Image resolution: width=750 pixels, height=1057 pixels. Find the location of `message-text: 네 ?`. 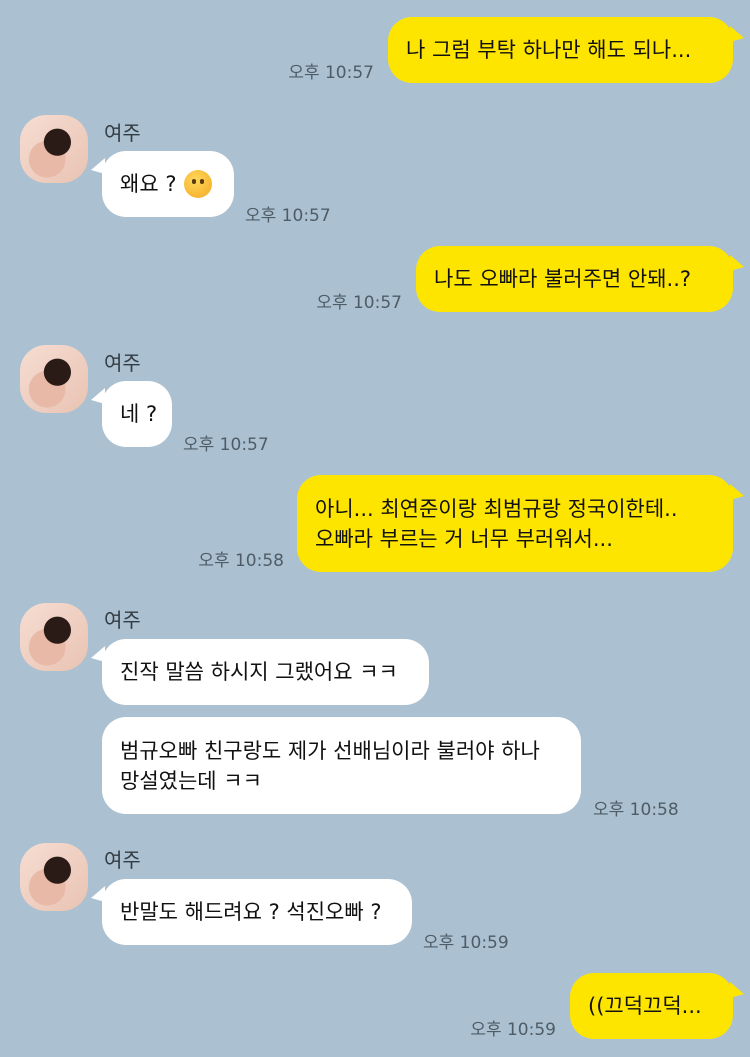

message-text: 네 ? is located at coordinates (139, 414).